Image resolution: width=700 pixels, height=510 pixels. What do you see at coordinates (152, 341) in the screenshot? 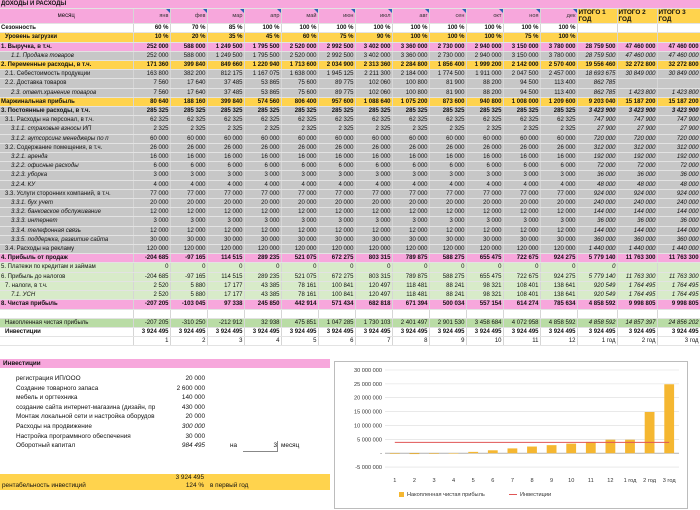
I see `cell: 1` at bounding box center [152, 341].